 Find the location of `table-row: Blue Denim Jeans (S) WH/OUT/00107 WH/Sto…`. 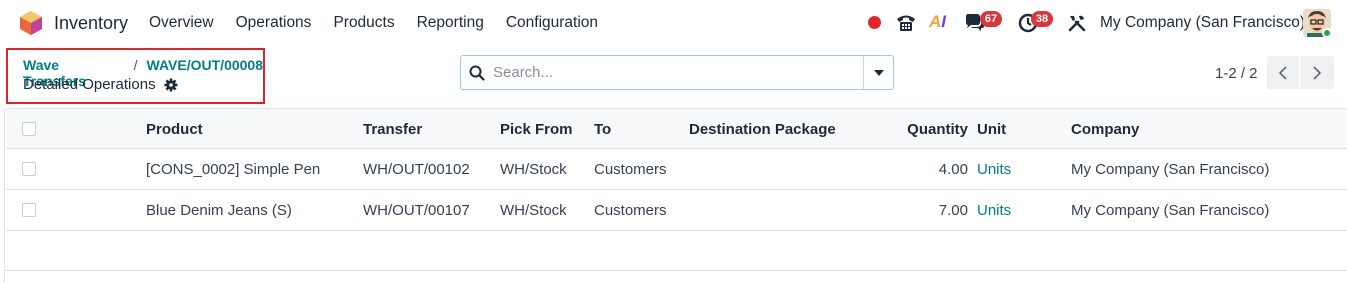

table-row: Blue Denim Jeans (S) WH/OUT/00107 WH/Sto… is located at coordinates (676, 210).